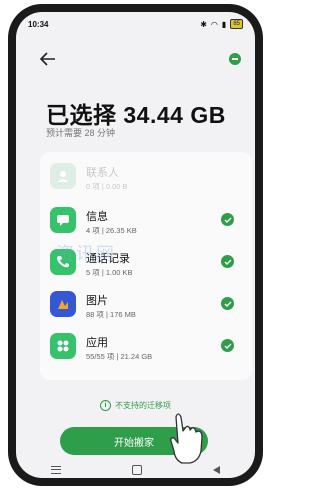  What do you see at coordinates (63, 346) in the screenshot?
I see `apps-icon` at bounding box center [63, 346].